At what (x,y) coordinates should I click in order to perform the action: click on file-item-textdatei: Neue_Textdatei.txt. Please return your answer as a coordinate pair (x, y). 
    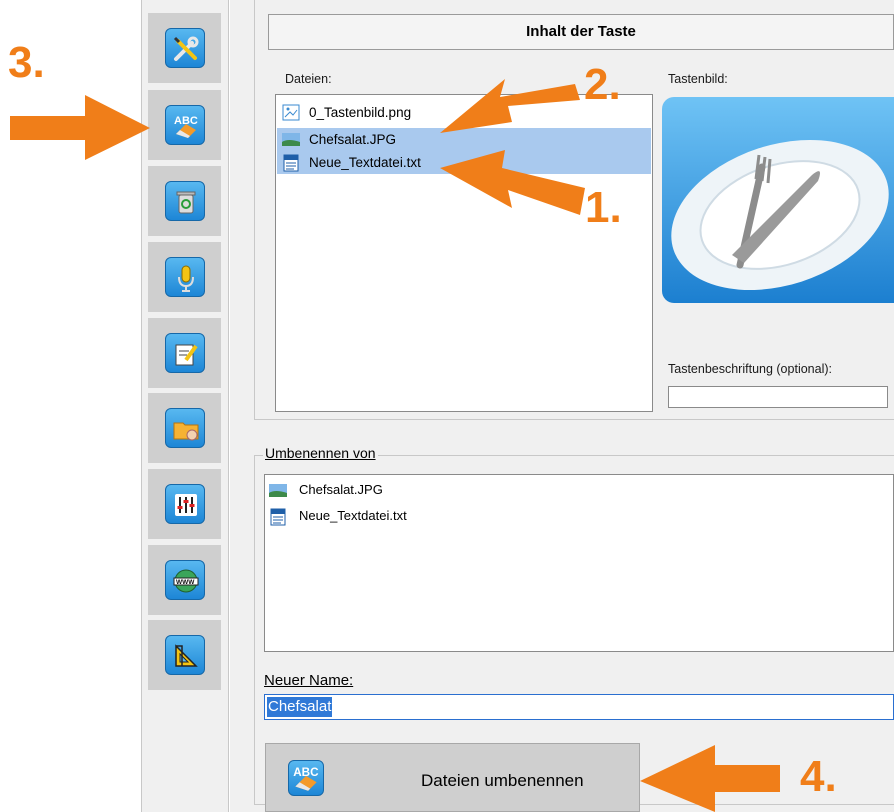
    Looking at the image, I should click on (464, 162).